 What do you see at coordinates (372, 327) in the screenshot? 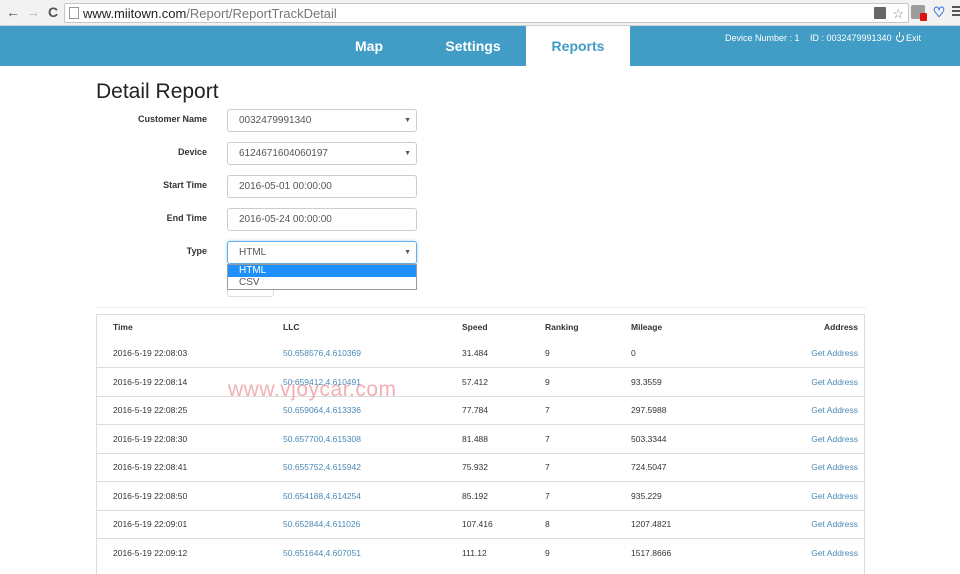
I see `column-header-llc: LLC` at bounding box center [372, 327].